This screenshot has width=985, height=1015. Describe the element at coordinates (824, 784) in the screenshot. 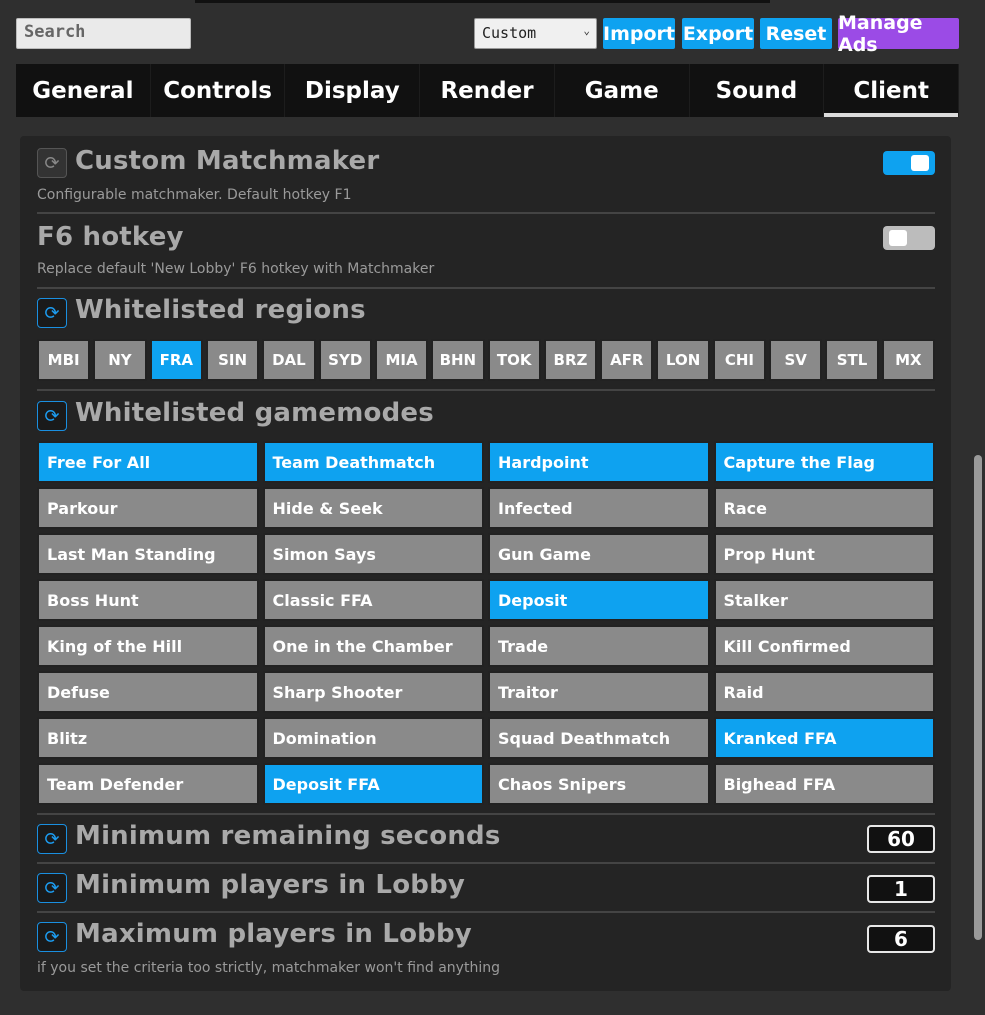

I see `gamemode-button: Bighead FFA` at that location.